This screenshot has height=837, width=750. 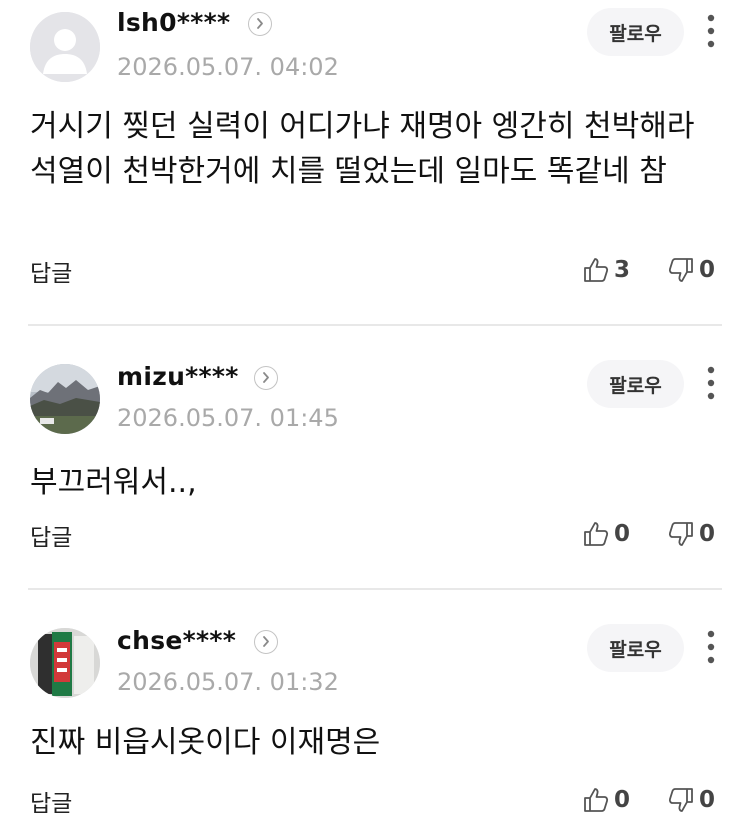 I want to click on username: lsh0****, so click(x=173, y=22).